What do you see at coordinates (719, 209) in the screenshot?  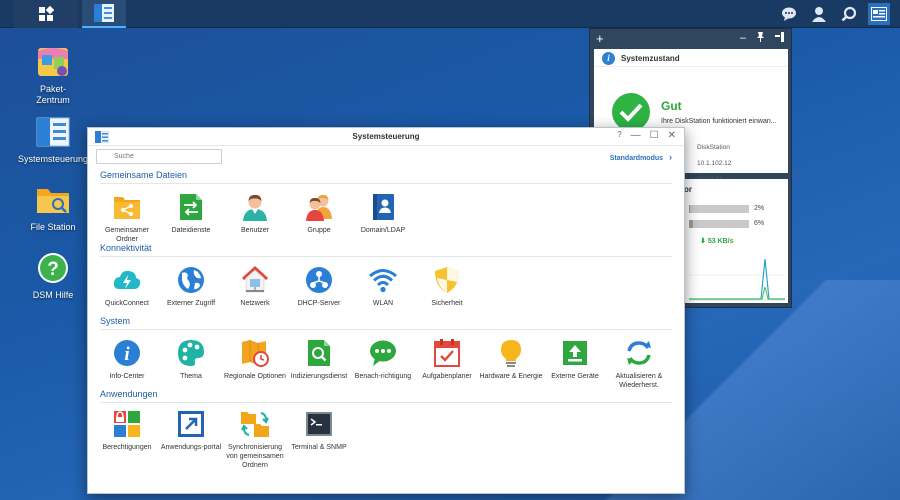 I see `cpu-usage-bar` at bounding box center [719, 209].